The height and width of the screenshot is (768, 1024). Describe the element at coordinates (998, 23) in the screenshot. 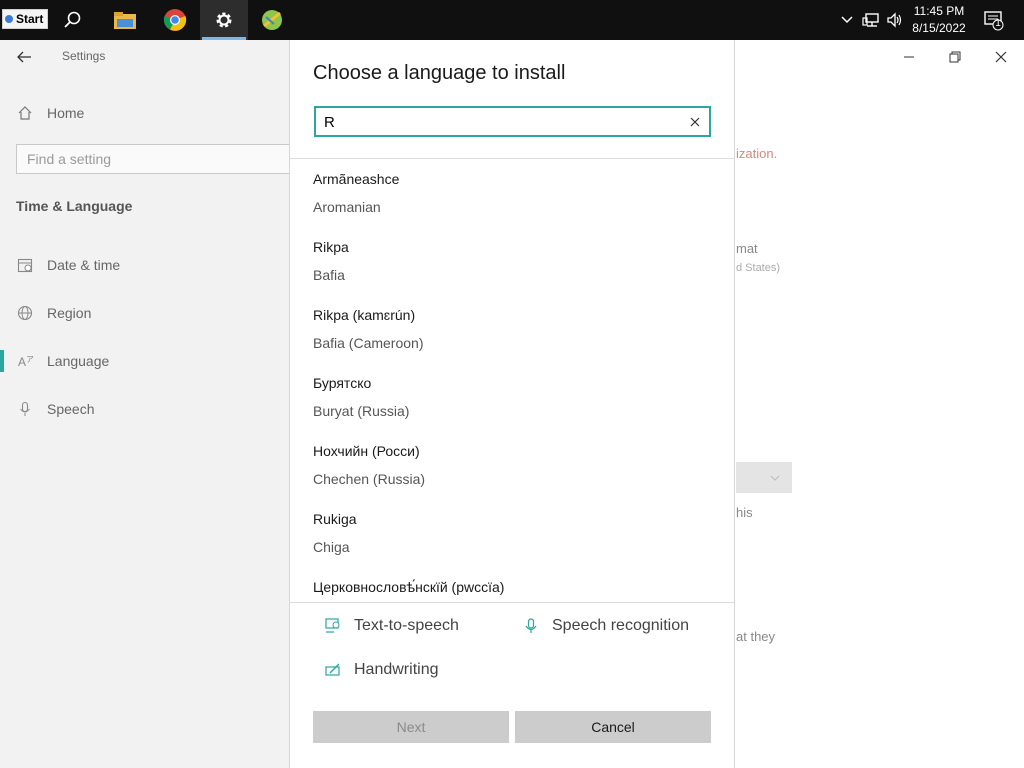

I see `notification-count: 1` at that location.